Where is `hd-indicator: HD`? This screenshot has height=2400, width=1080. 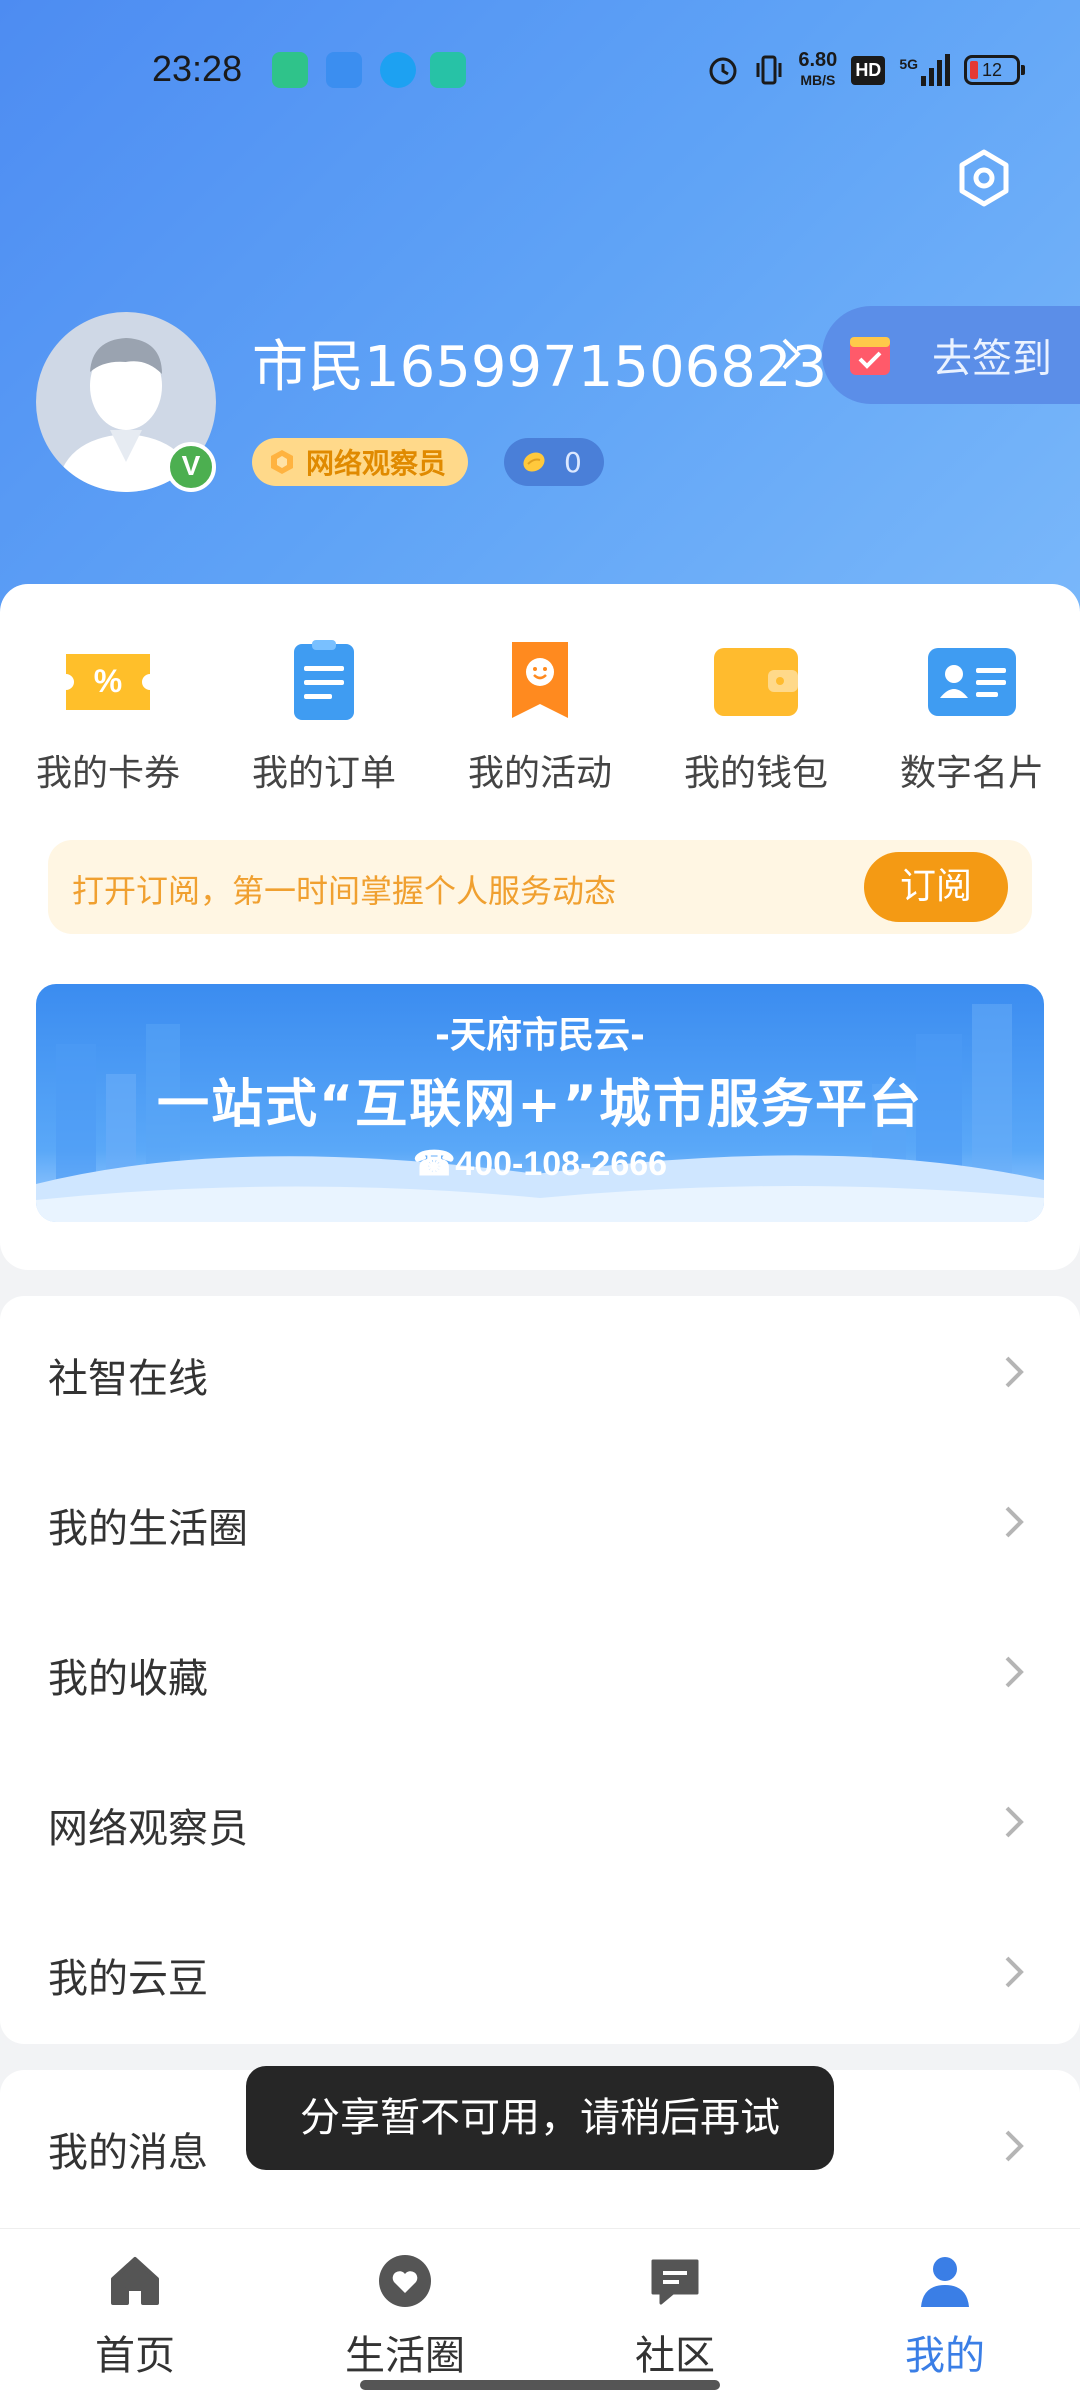 hd-indicator: HD is located at coordinates (868, 70).